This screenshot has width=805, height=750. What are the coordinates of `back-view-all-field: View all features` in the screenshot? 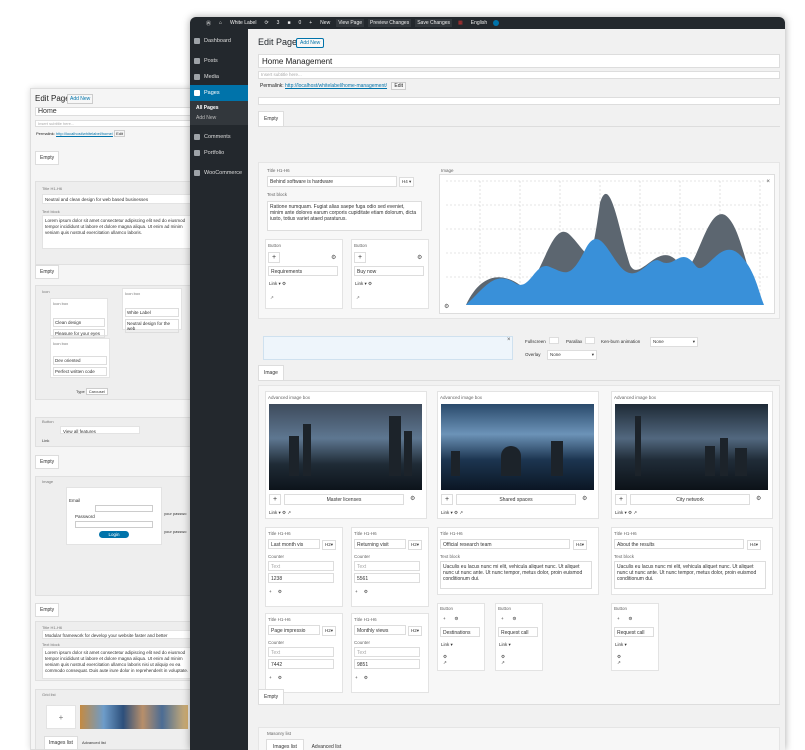 It's located at (100, 430).